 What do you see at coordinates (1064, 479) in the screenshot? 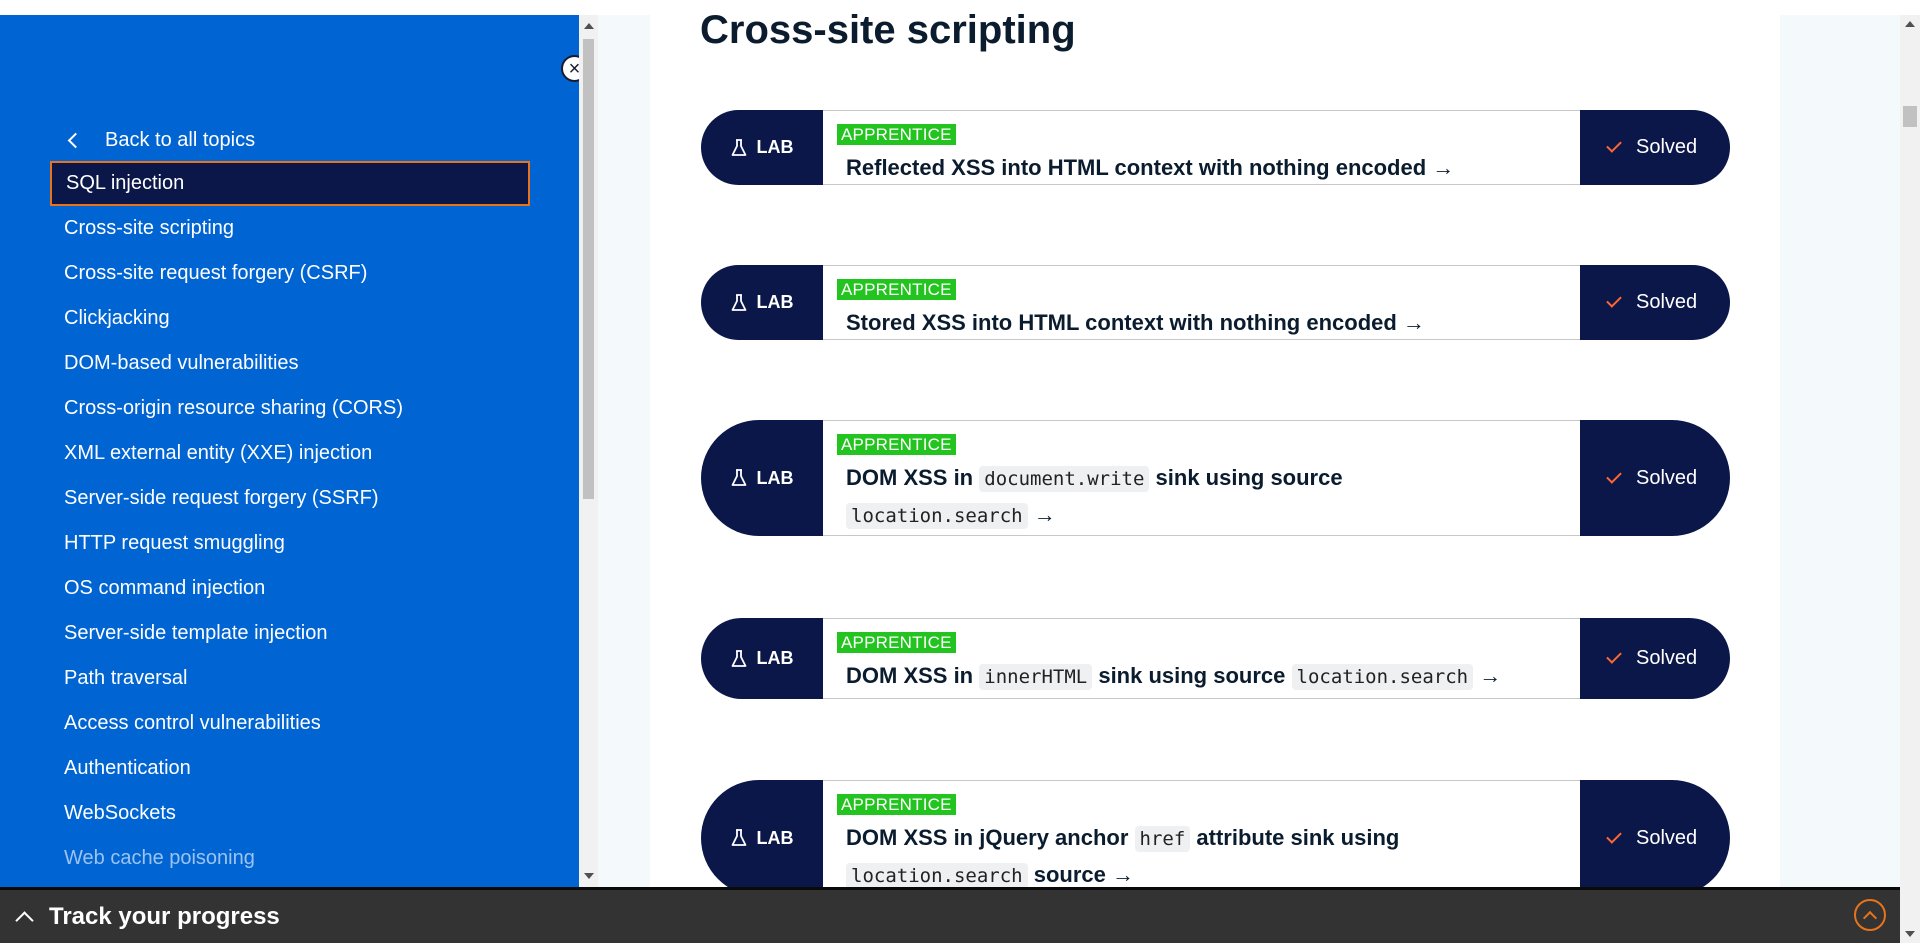
I see `code-snippet: document.write` at bounding box center [1064, 479].